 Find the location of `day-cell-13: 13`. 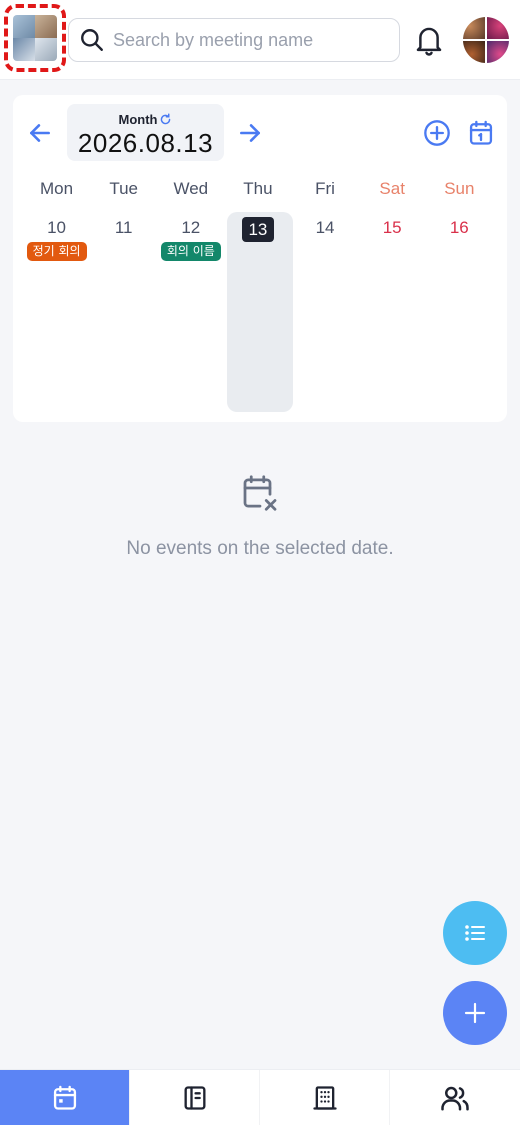

day-cell-13: 13 is located at coordinates (257, 239).